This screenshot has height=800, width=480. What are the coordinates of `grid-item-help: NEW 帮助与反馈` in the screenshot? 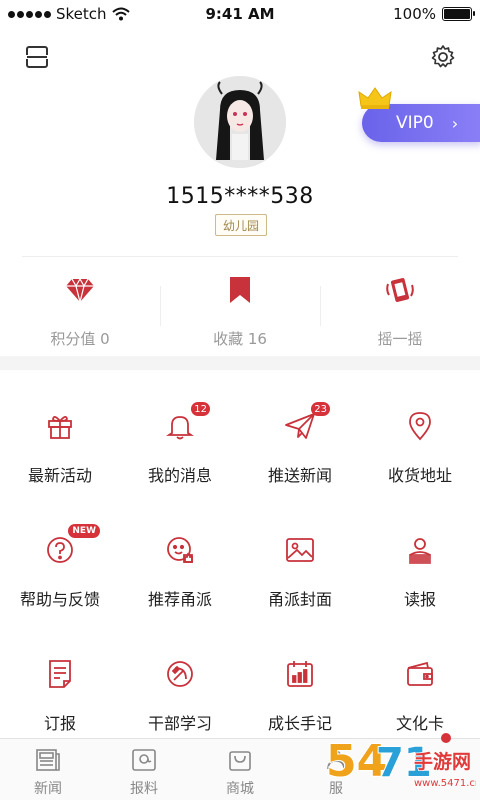 It's located at (60, 556).